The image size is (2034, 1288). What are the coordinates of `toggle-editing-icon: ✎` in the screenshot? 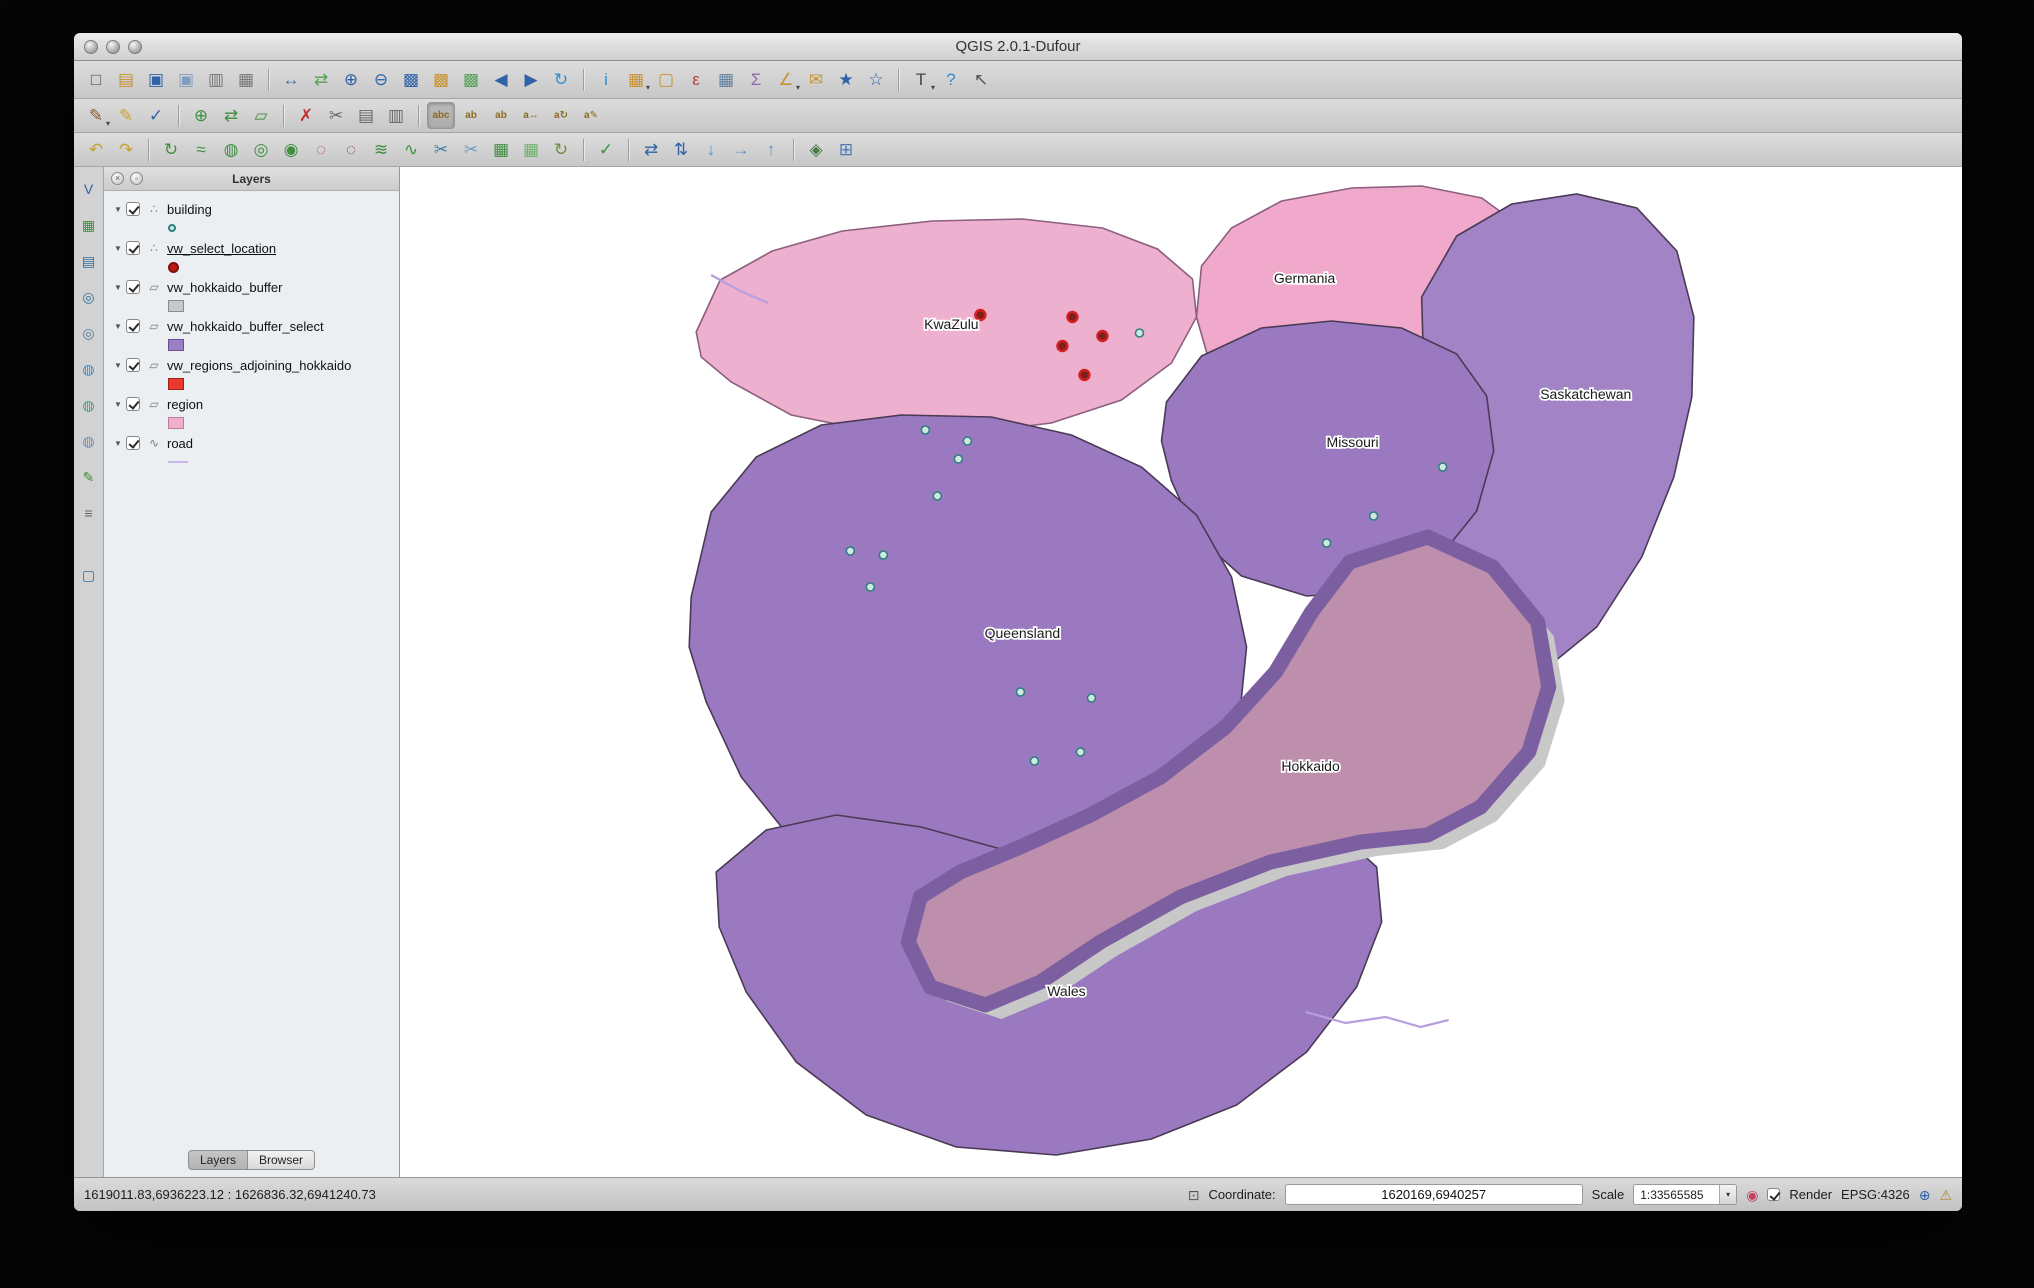 It's located at (126, 115).